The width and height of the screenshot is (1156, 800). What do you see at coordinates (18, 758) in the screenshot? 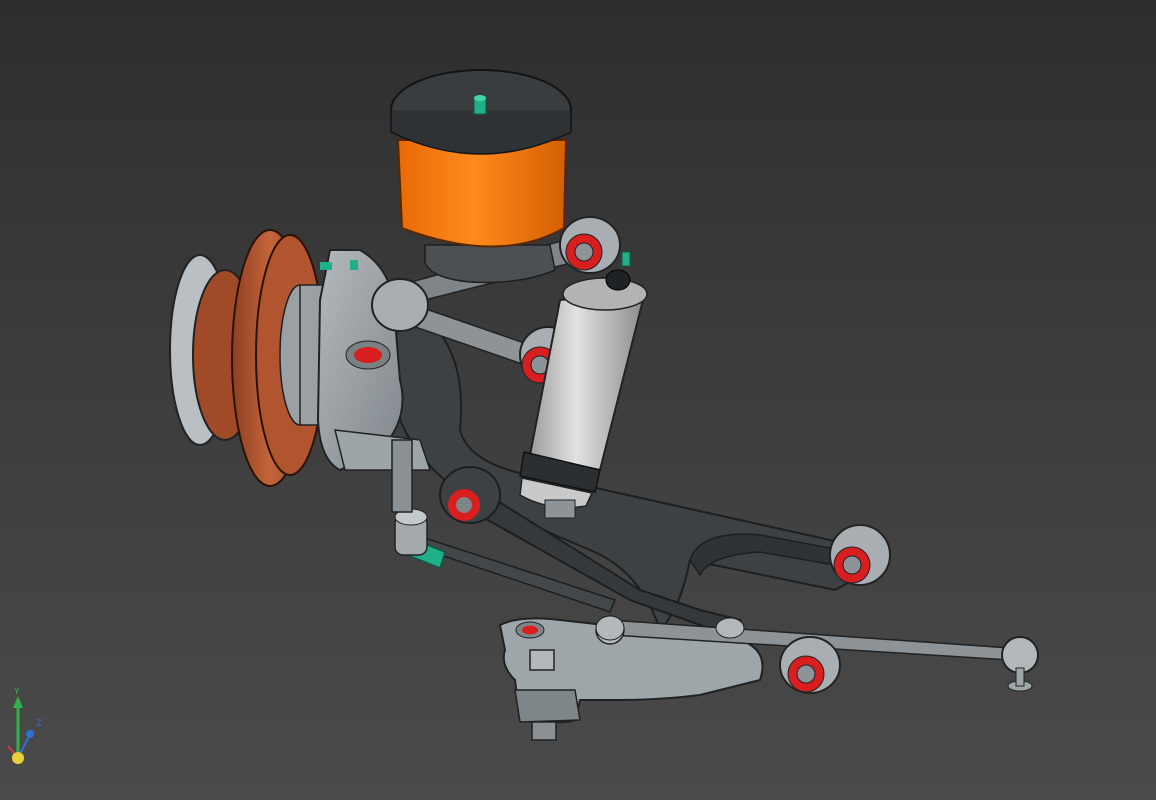
I see `origin-icon` at bounding box center [18, 758].